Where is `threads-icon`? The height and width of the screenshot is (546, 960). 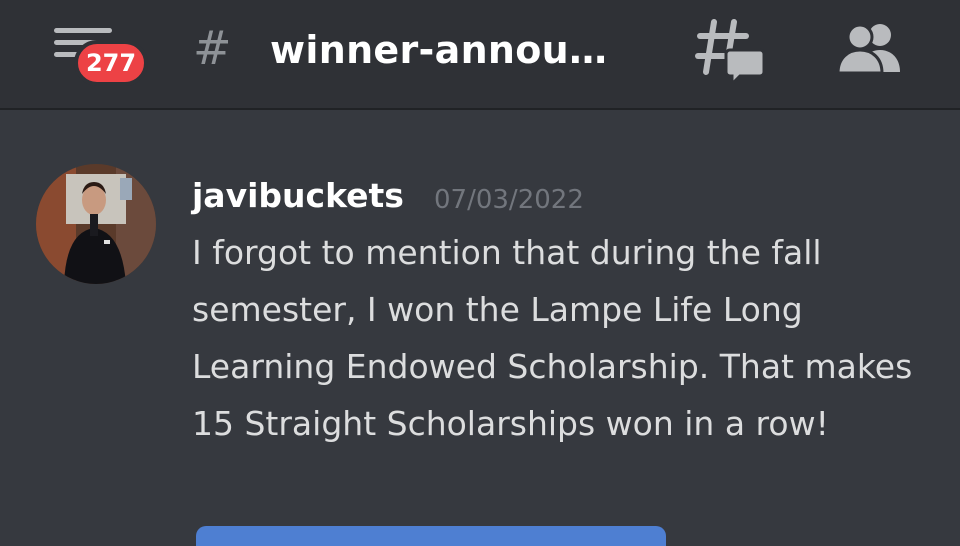
threads-icon is located at coordinates (730, 53).